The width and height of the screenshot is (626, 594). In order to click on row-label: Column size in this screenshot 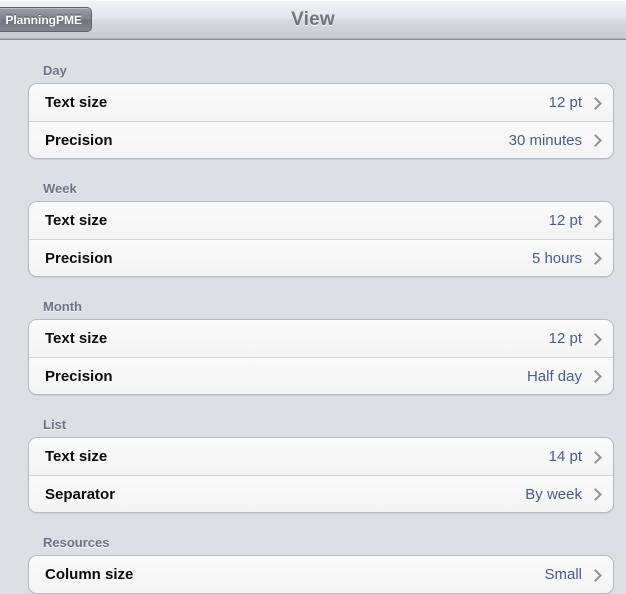, I will do `click(89, 574)`.